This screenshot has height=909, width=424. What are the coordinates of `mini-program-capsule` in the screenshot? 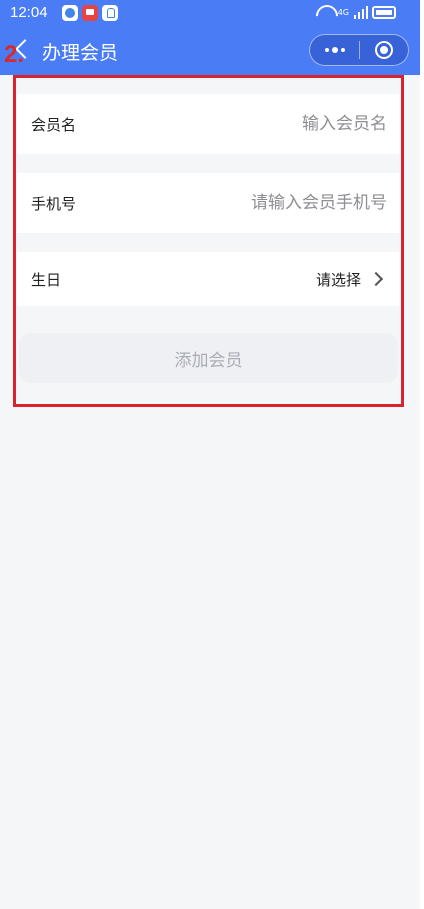 It's located at (359, 50).